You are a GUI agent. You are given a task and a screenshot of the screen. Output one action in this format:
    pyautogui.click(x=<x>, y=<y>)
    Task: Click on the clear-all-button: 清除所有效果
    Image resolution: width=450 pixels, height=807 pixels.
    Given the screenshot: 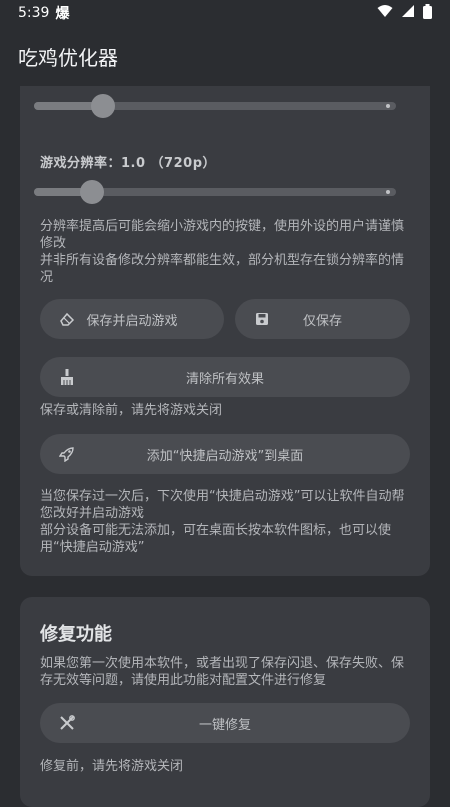 What is the action you would take?
    pyautogui.click(x=225, y=377)
    